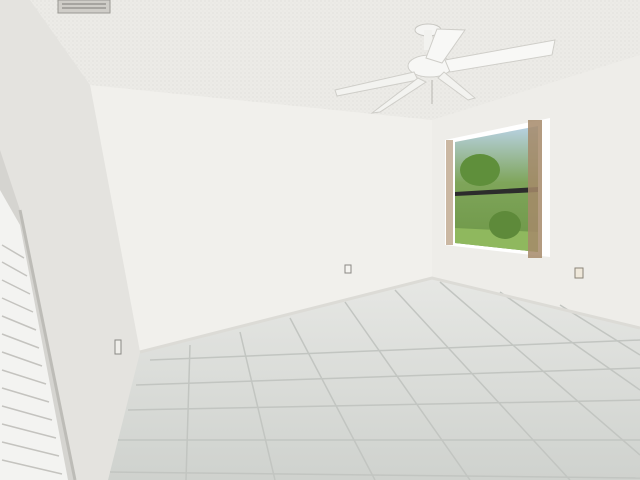  Describe the element at coordinates (348, 269) in the screenshot. I see `electrical-outlet-back` at that location.